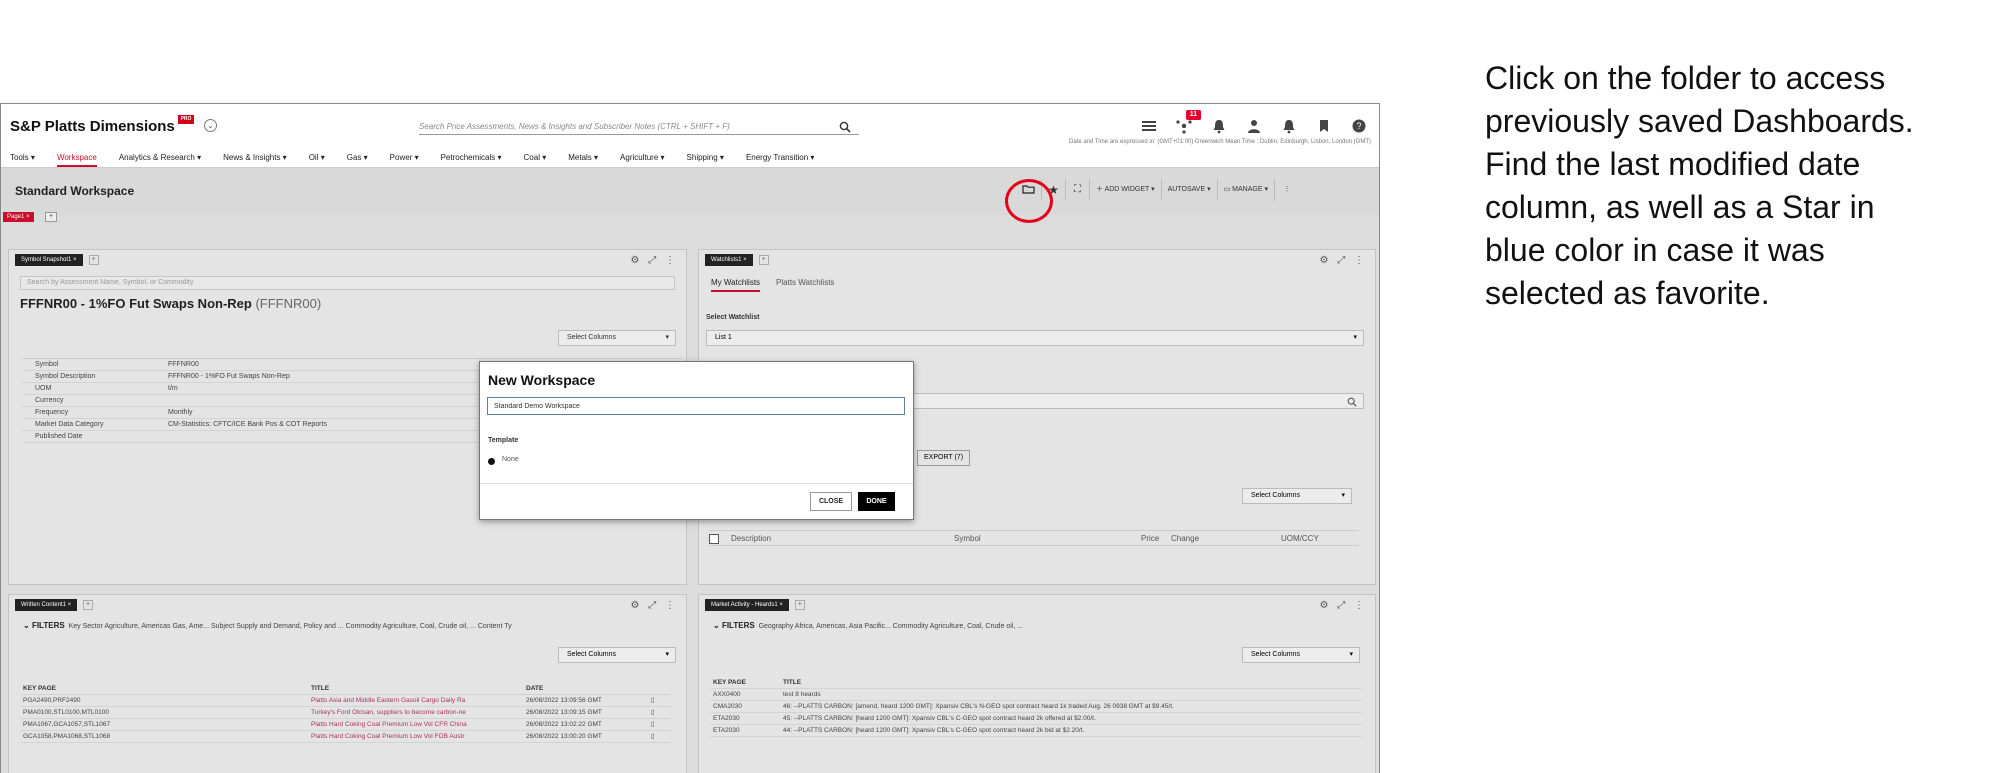 This screenshot has width=2000, height=773. Describe the element at coordinates (346, 689) in the screenshot. I see `table-header: KEY PAGE TITLE DATE` at that location.